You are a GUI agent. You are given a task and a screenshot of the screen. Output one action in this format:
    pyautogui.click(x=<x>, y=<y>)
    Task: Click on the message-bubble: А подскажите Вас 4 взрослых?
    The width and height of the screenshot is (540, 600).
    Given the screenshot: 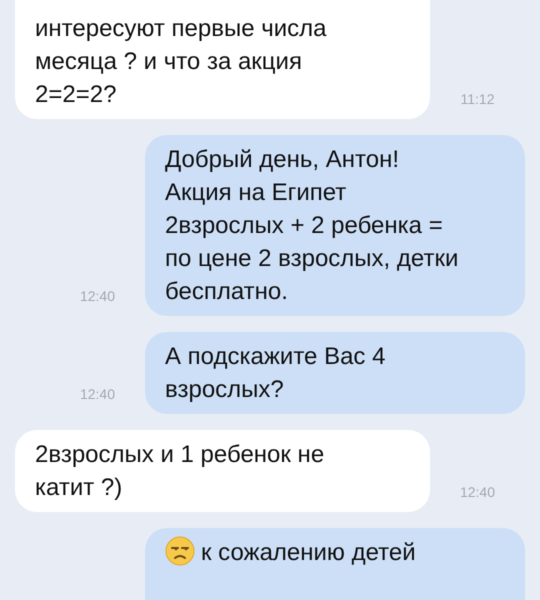 What is the action you would take?
    pyautogui.click(x=335, y=373)
    